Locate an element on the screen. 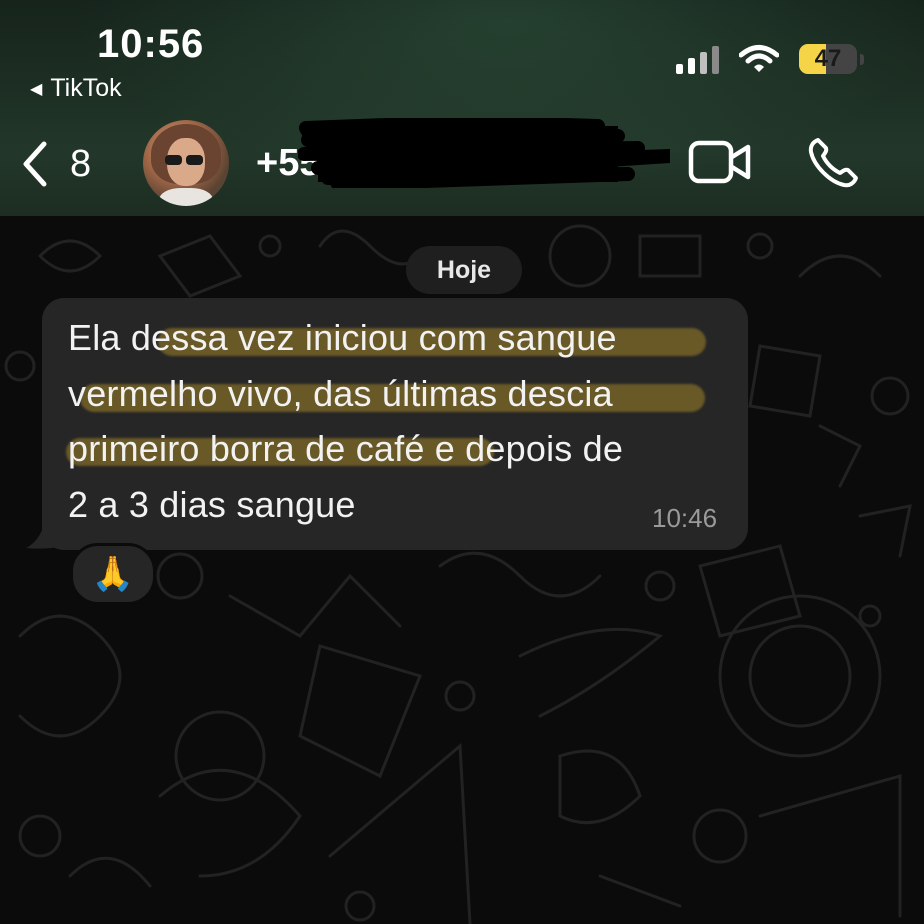 The height and width of the screenshot is (924, 924). back-button: 8 is located at coordinates (55, 164).